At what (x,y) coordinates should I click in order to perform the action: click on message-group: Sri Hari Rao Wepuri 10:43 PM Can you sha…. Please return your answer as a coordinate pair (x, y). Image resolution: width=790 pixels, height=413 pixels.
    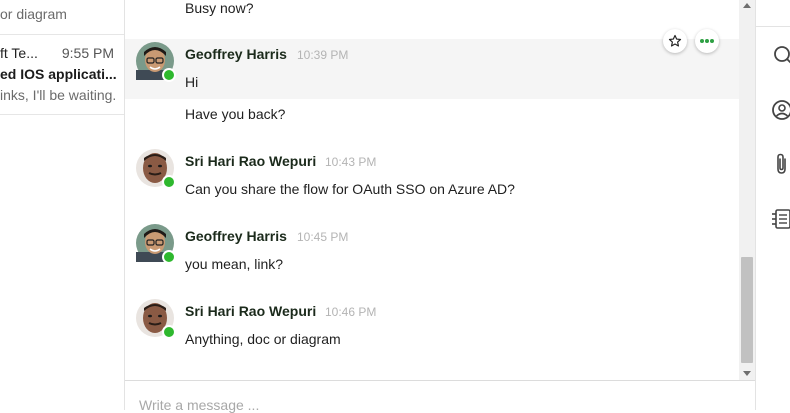
    Looking at the image, I should click on (432, 173).